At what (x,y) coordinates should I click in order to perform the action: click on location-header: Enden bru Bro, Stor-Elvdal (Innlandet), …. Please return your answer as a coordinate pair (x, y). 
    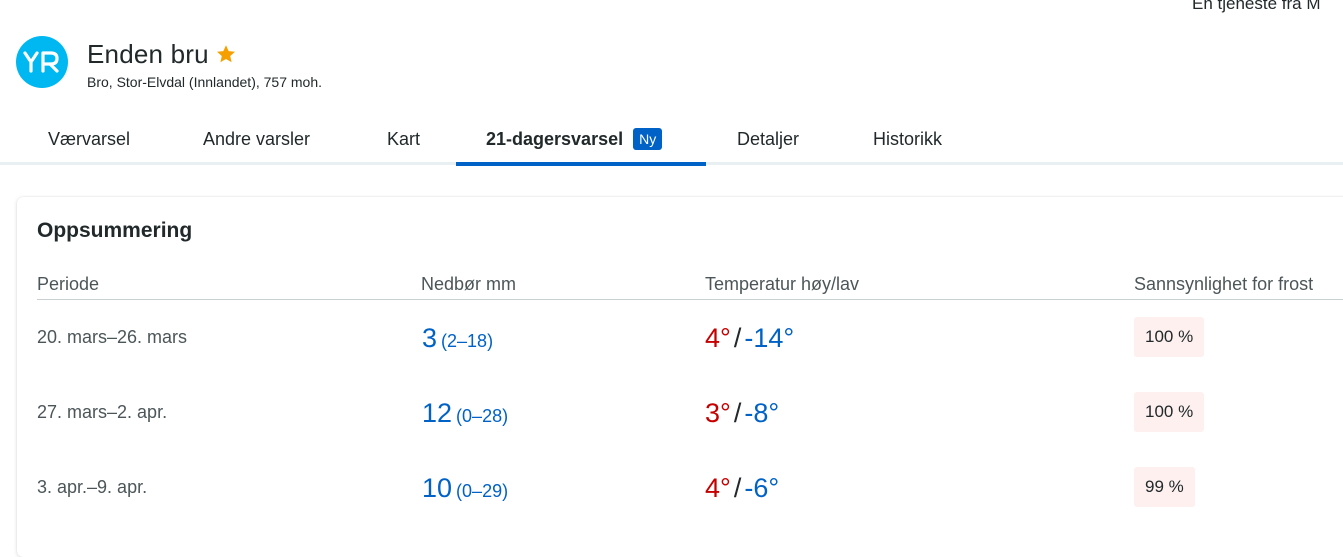
    Looking at the image, I should click on (169, 63).